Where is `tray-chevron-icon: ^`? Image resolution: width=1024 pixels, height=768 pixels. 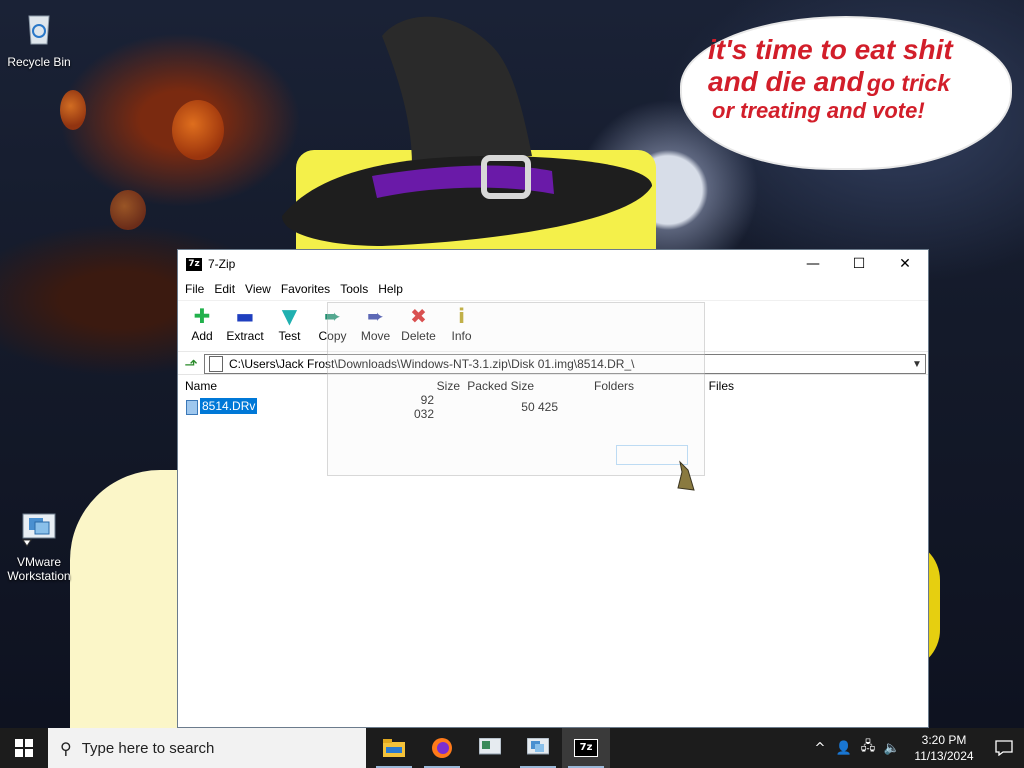 tray-chevron-icon: ^ is located at coordinates (820, 748).